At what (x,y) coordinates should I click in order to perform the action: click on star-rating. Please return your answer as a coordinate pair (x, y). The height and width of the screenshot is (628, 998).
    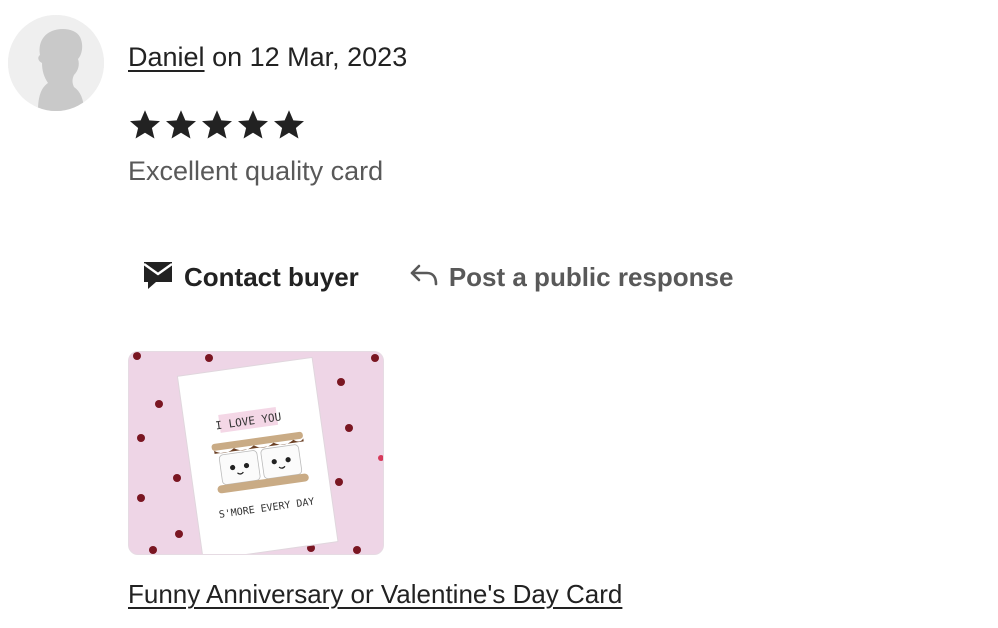
    Looking at the image, I should click on (217, 125).